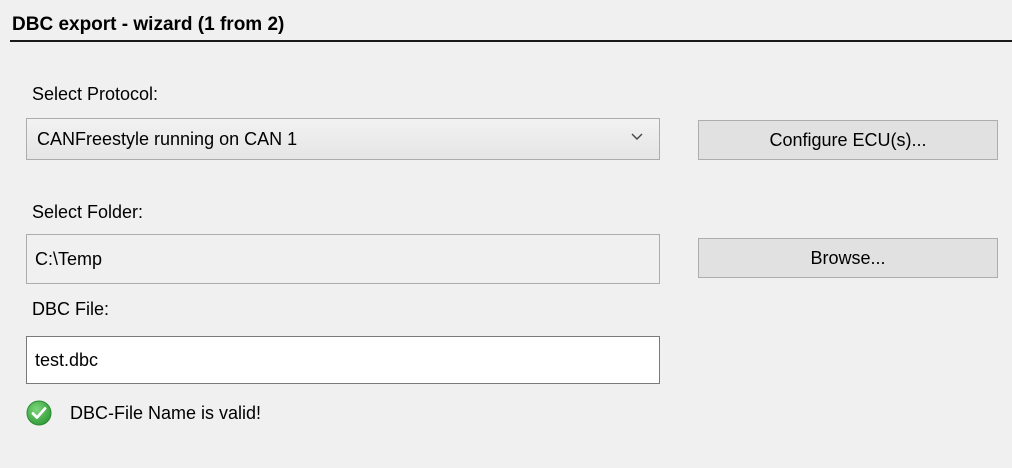  What do you see at coordinates (39, 413) in the screenshot?
I see `check-circle-icon` at bounding box center [39, 413].